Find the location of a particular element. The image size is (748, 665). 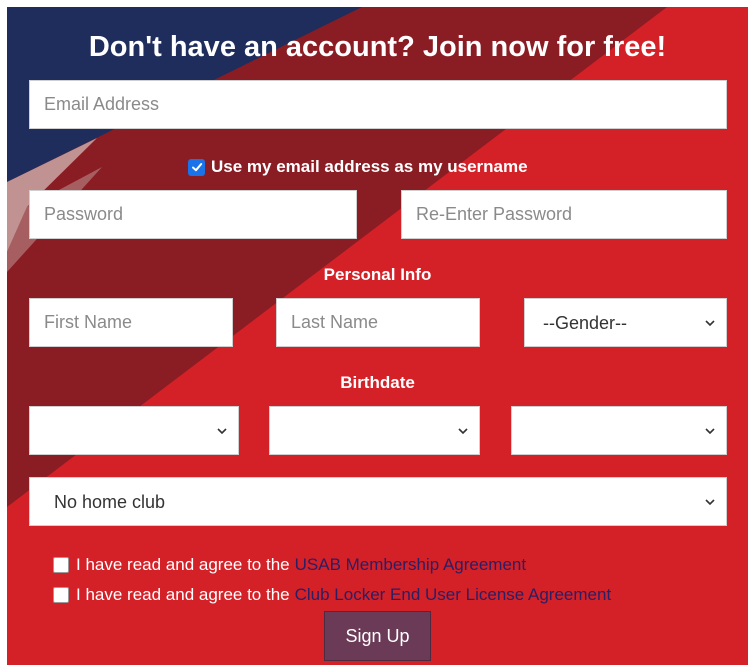

last-name-field is located at coordinates (378, 322).